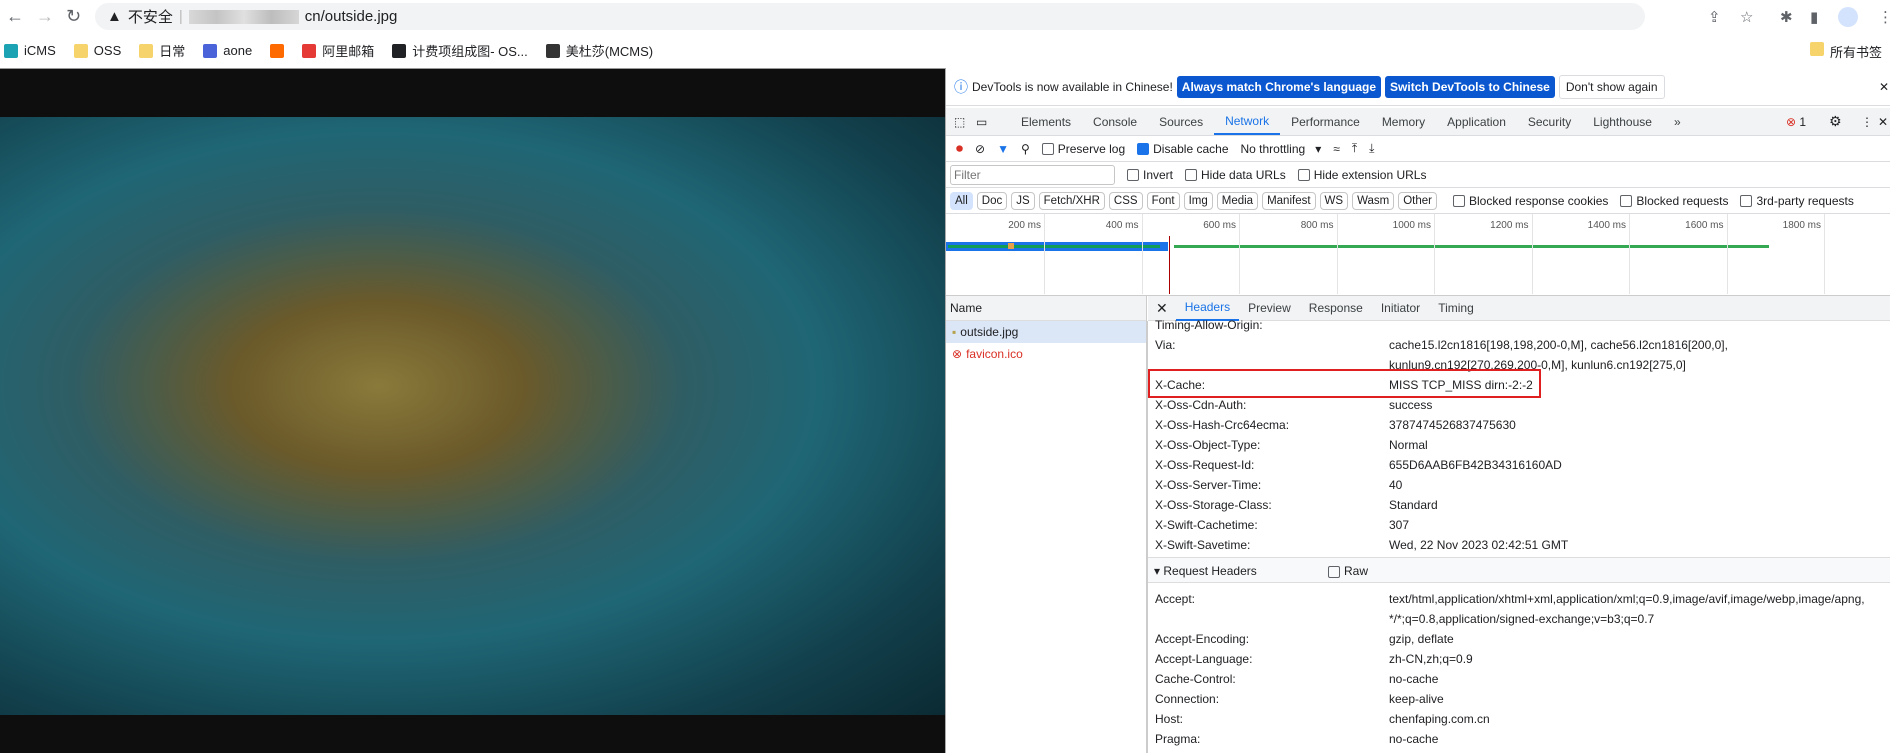 Image resolution: width=1890 pixels, height=753 pixels. Describe the element at coordinates (1677, 122) in the screenshot. I see `more-tabs-icon: »` at that location.